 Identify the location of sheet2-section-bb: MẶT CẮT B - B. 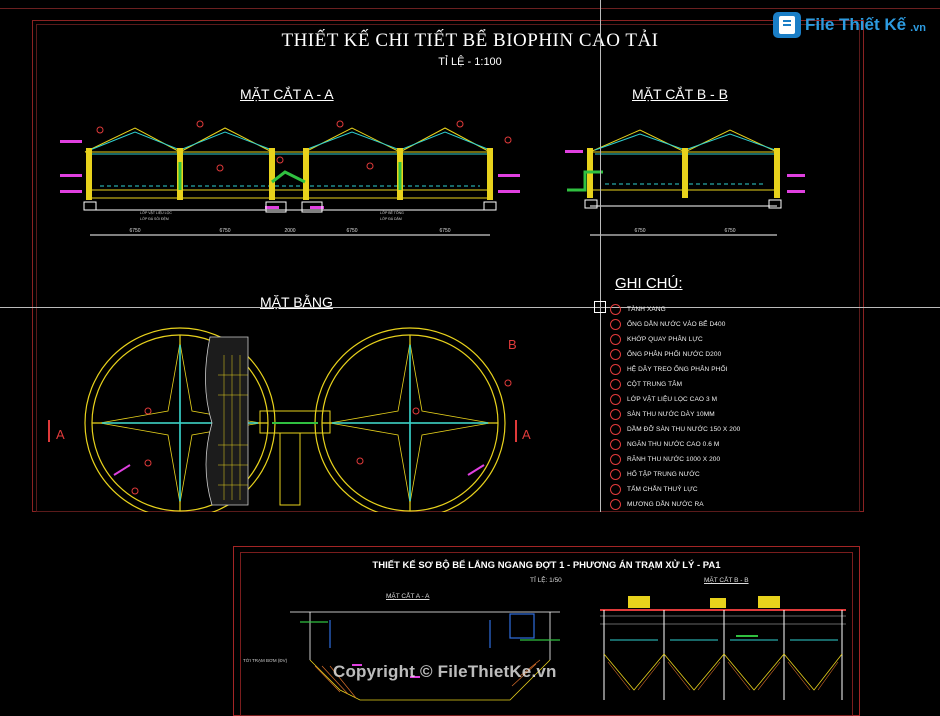
(726, 580).